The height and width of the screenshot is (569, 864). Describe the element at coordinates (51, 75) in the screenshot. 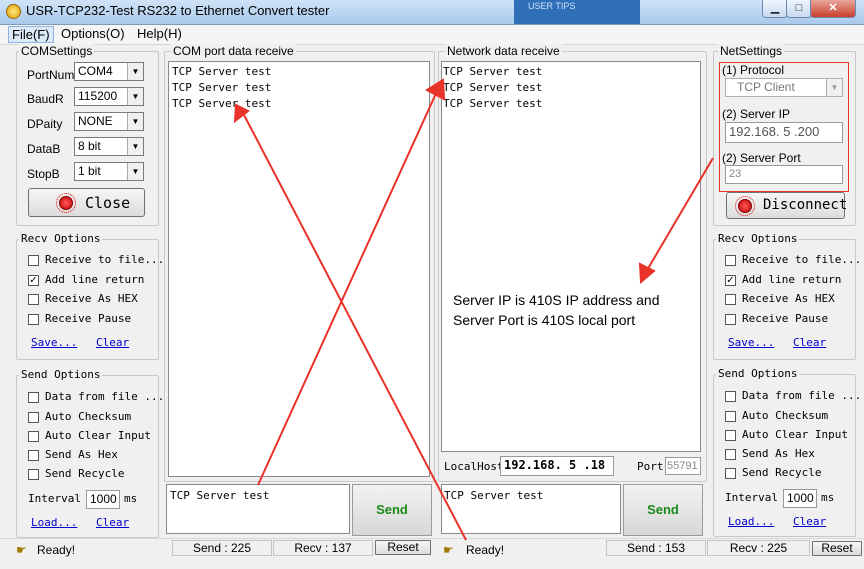

I see `portnum-label: PortNum` at that location.